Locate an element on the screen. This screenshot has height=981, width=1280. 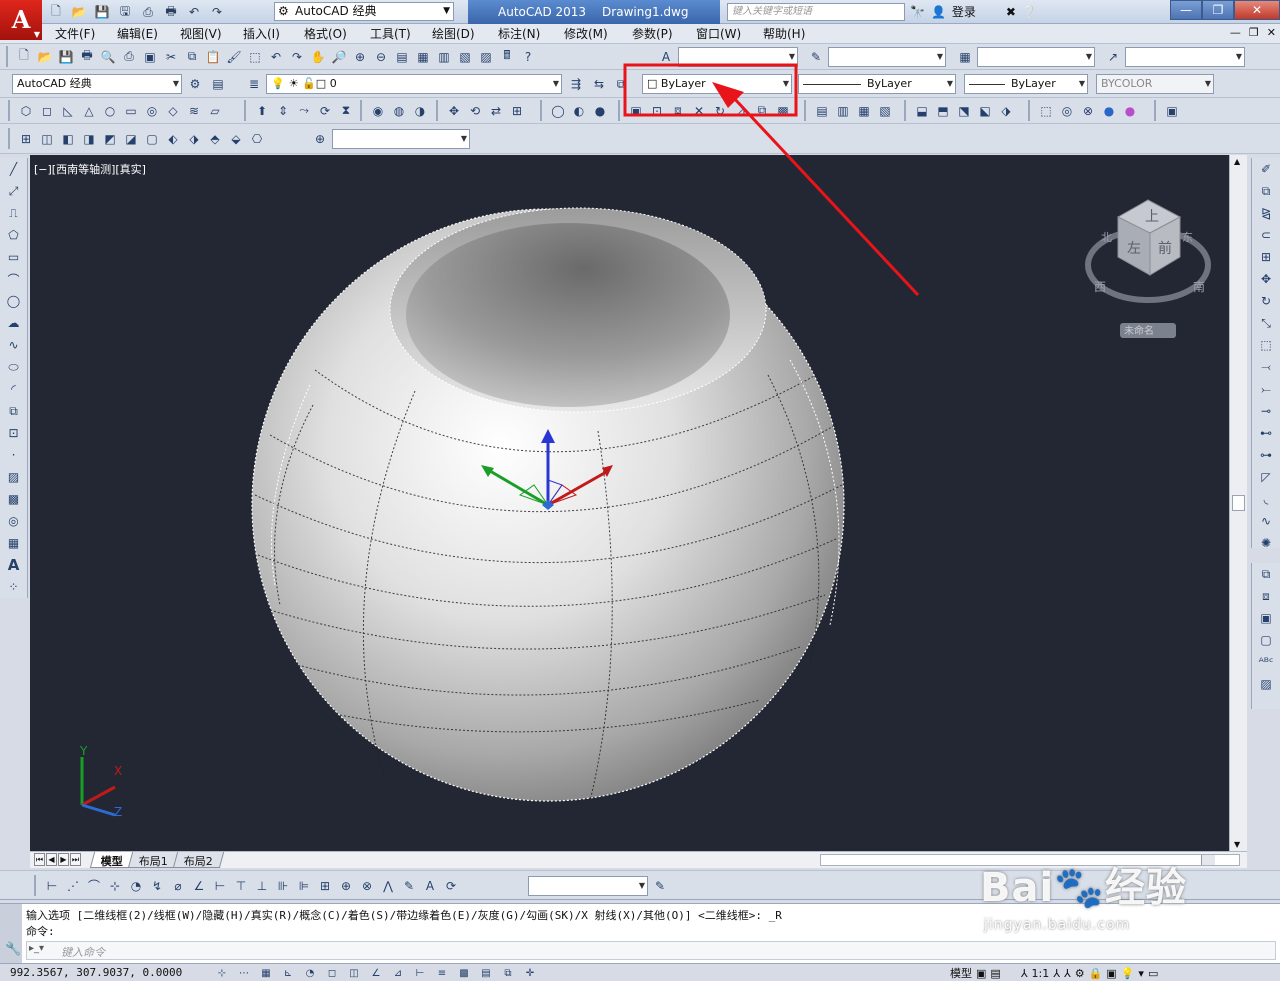
move-icon: ✥ is located at coordinates (1266, 279).